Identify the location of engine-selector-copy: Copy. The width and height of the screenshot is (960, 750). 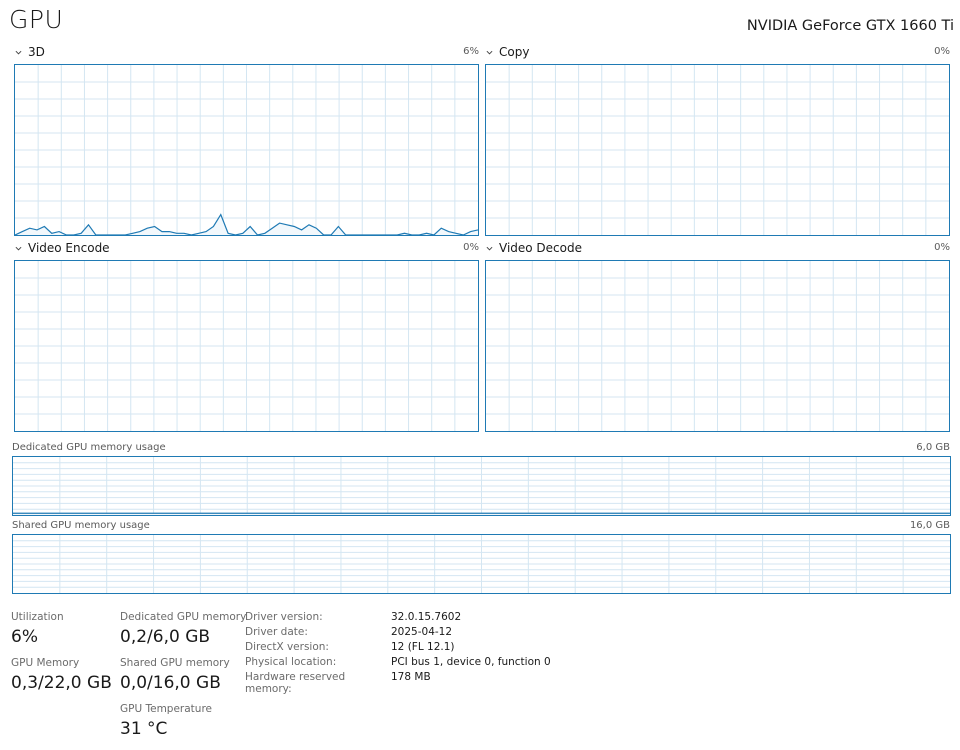
(507, 52).